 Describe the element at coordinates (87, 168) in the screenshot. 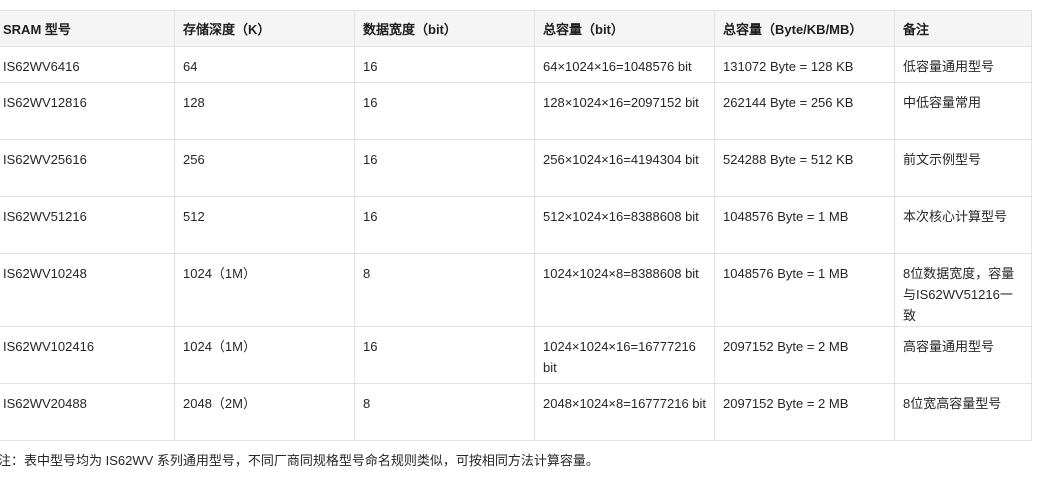

I see `cell-model: IS62WV25616` at that location.